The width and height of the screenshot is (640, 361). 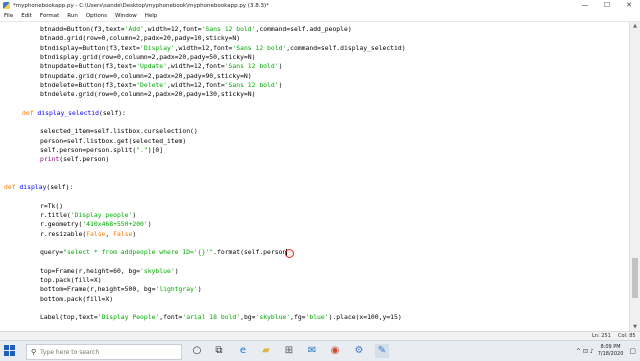 What do you see at coordinates (585, 5) in the screenshot?
I see `minimize-button: —` at bounding box center [585, 5].